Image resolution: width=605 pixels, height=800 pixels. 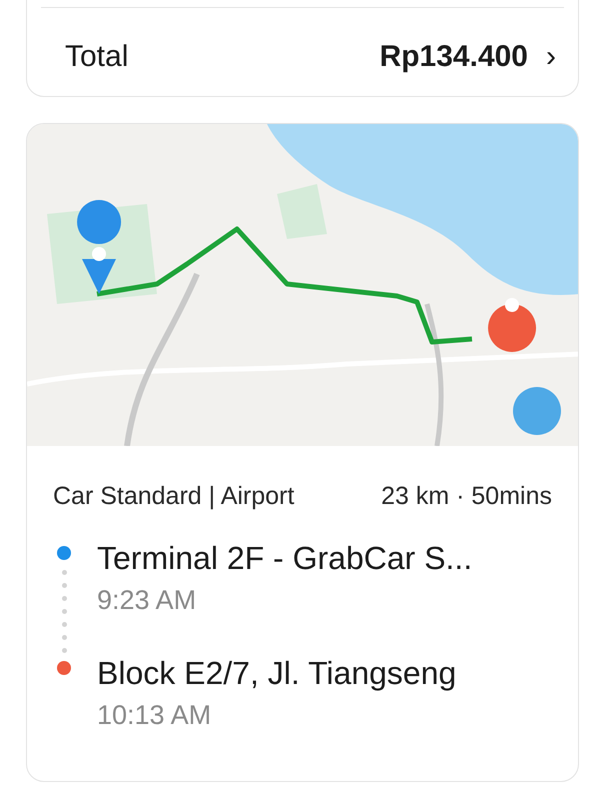 I want to click on stop-address: Block E2/7, Jl. Tiangseng, so click(x=276, y=673).